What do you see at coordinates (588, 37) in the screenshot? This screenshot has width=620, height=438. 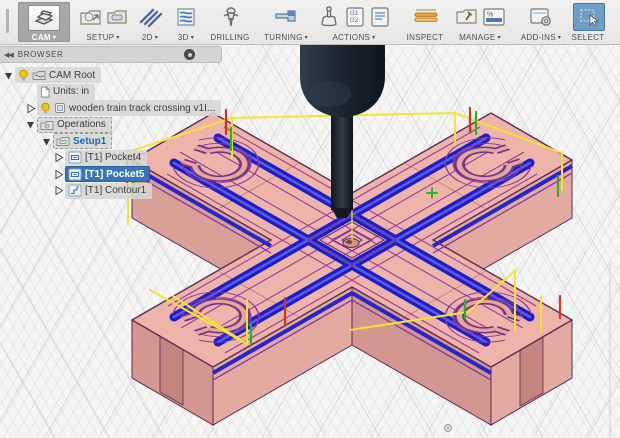 I see `select-label: SELECT` at bounding box center [588, 37].